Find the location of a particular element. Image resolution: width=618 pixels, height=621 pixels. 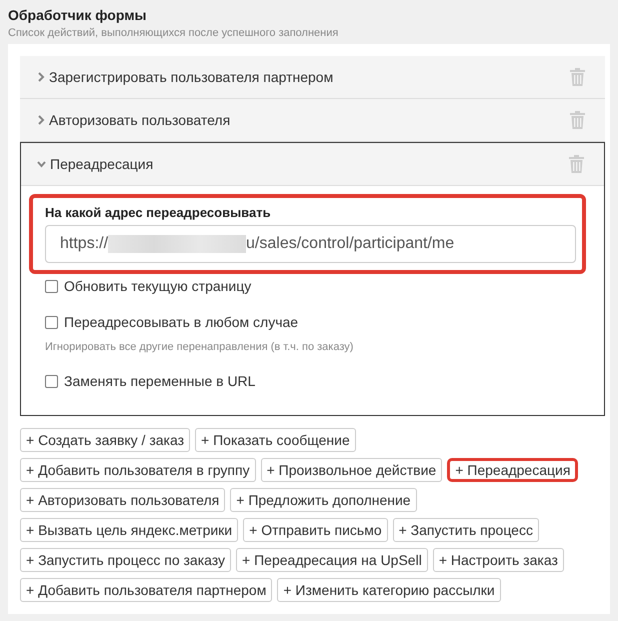

add-action-button: + Вызвать цель яндекс.метрики is located at coordinates (129, 530).